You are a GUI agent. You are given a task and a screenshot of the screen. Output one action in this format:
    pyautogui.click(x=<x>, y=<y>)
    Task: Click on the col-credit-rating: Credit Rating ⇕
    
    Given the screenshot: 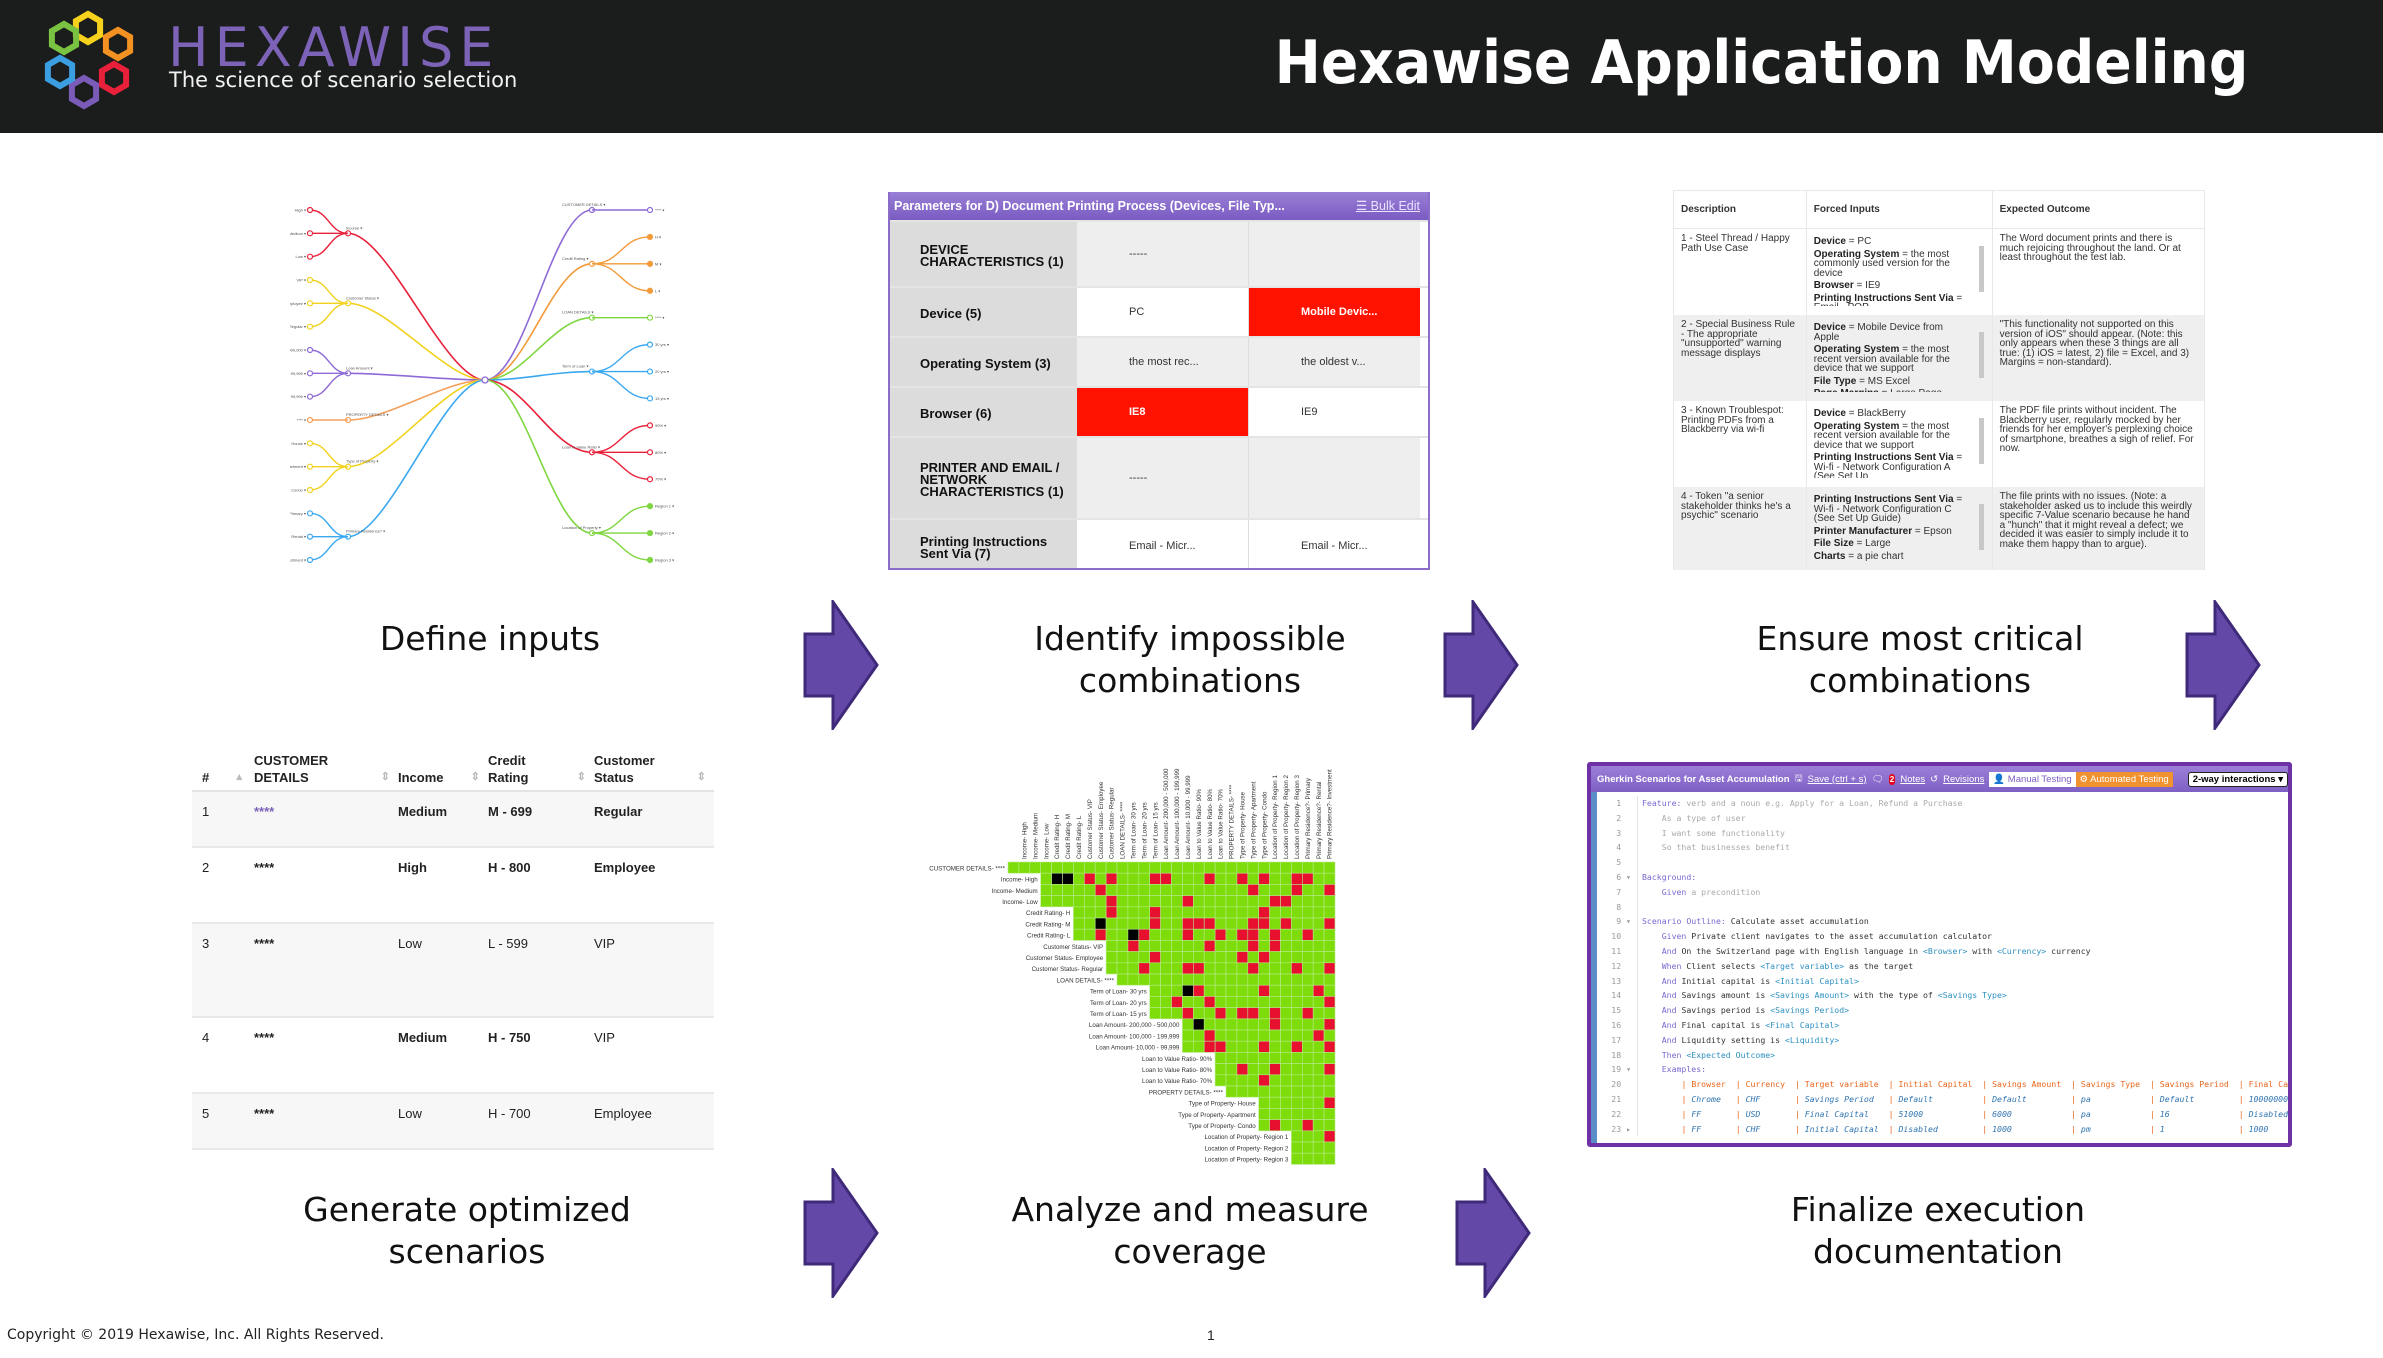 What is the action you would take?
    pyautogui.click(x=541, y=769)
    